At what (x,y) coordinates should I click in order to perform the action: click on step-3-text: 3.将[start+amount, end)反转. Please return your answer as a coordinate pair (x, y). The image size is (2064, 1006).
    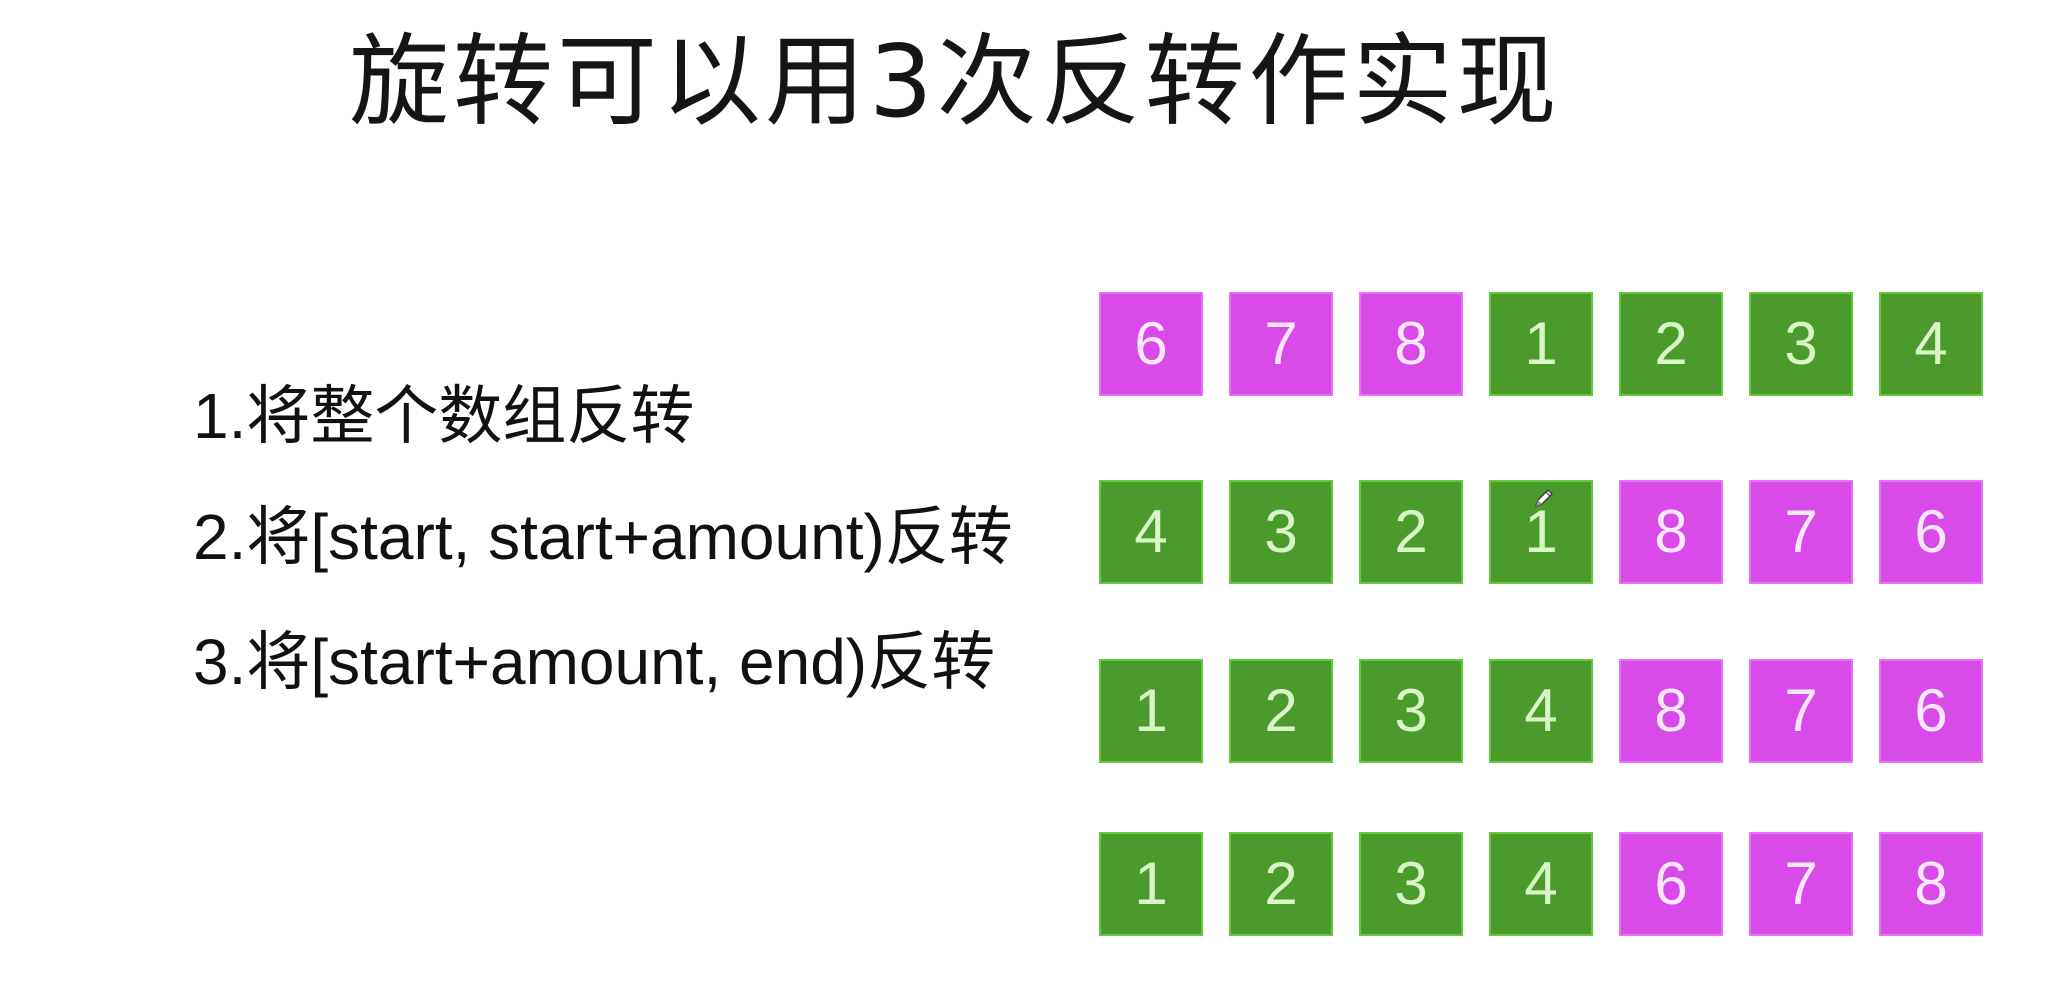
    Looking at the image, I should click on (594, 662).